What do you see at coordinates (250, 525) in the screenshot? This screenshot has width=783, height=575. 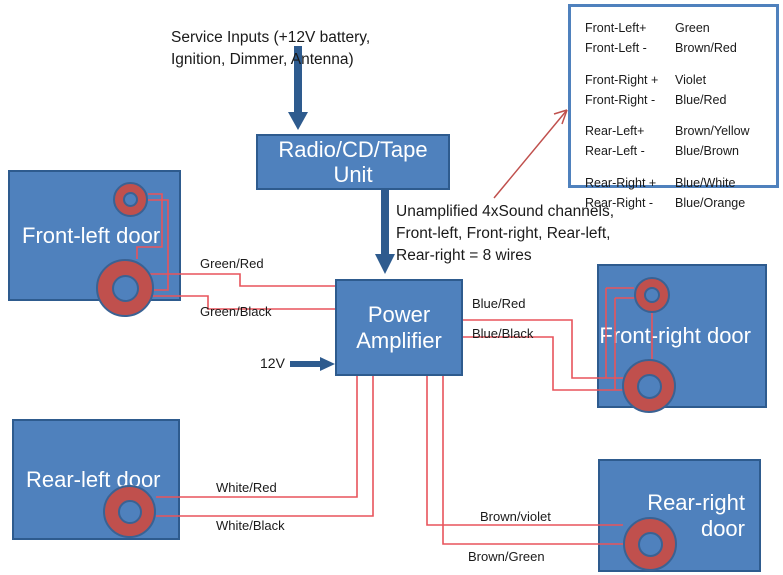 I see `label-white-black: White/Black` at bounding box center [250, 525].